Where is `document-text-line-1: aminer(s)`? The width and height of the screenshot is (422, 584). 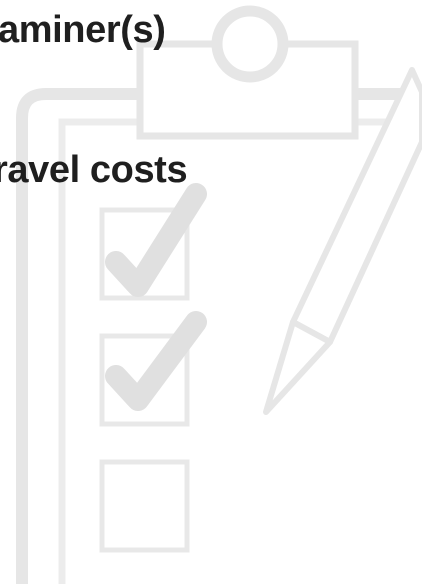 document-text-line-1: aminer(s) is located at coordinates (83, 30).